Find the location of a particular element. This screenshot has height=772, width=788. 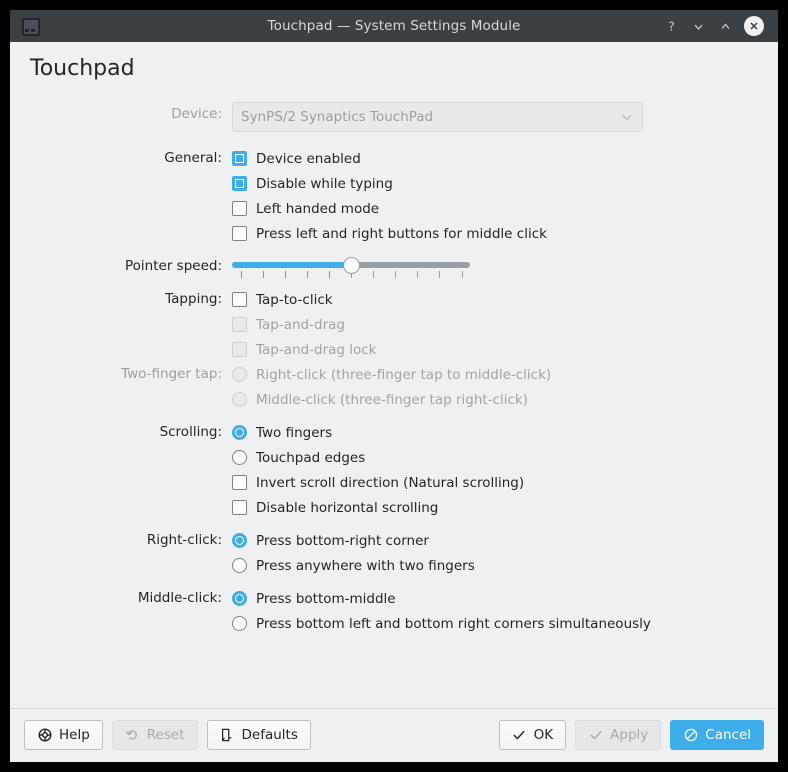

general-label: General: is located at coordinates (193, 158).